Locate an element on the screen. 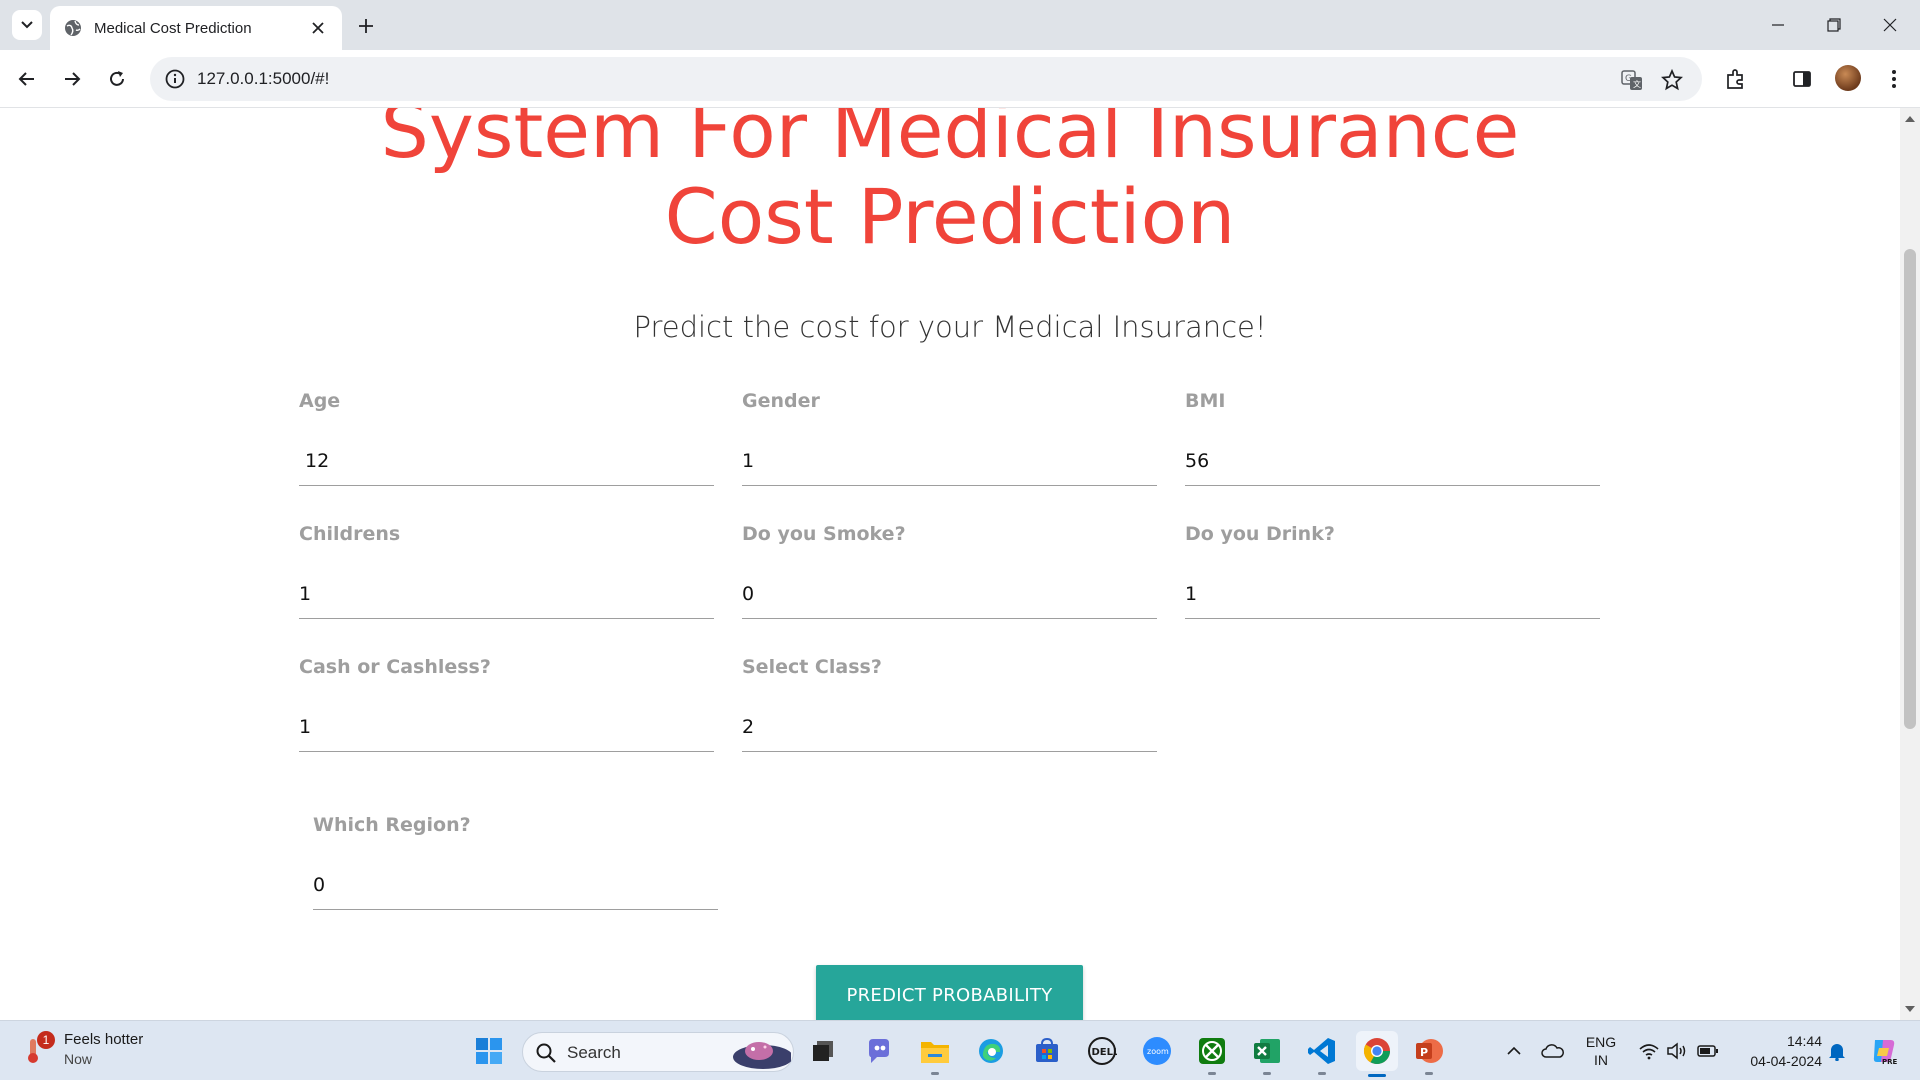  edge-icon is located at coordinates (991, 1051).